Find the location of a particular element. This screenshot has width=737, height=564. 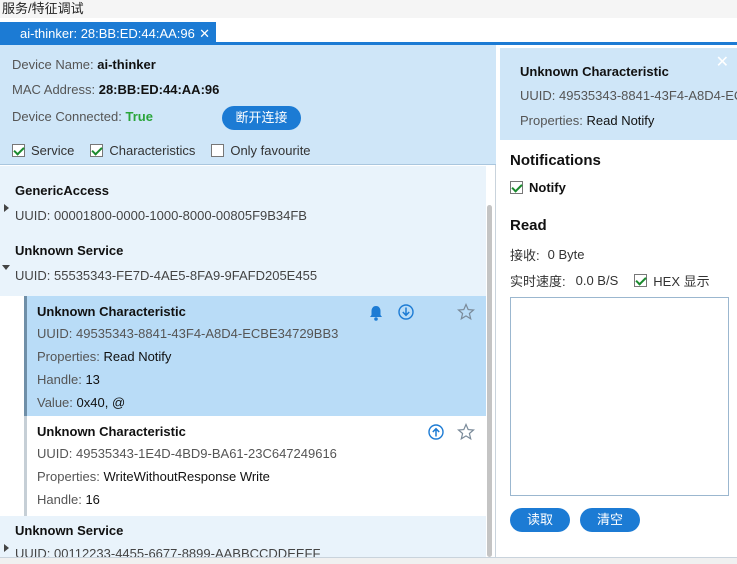

service-filter-label: Service is located at coordinates (53, 150).